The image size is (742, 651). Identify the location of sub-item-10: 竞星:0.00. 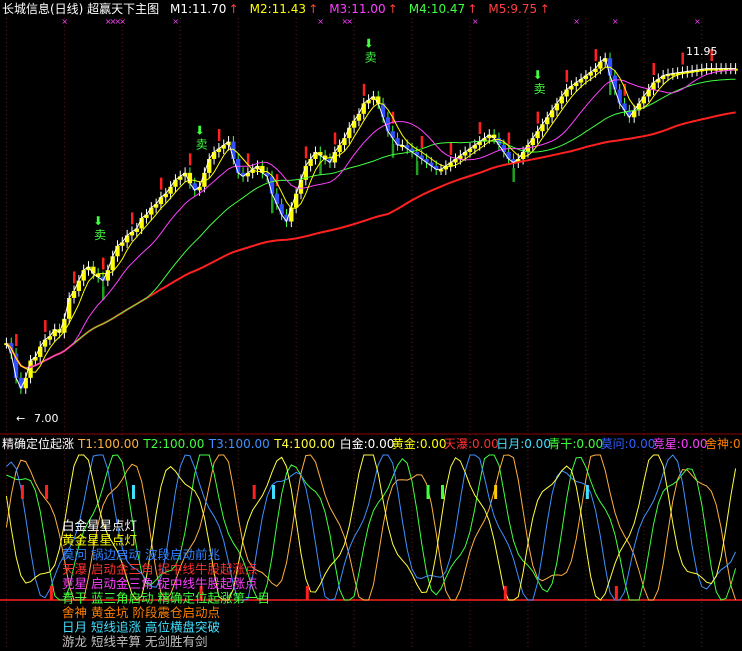
(680, 444).